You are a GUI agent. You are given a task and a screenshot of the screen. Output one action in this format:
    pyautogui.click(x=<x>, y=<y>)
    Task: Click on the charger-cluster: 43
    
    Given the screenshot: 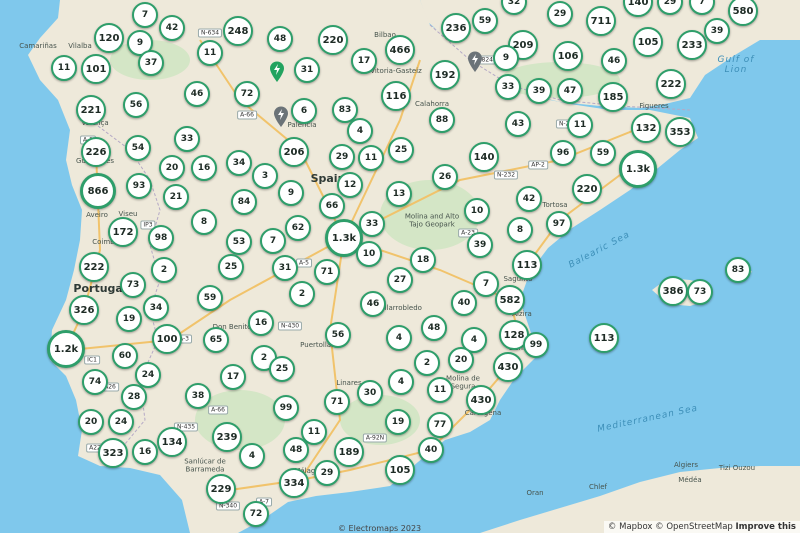 What is the action you would take?
    pyautogui.click(x=518, y=124)
    